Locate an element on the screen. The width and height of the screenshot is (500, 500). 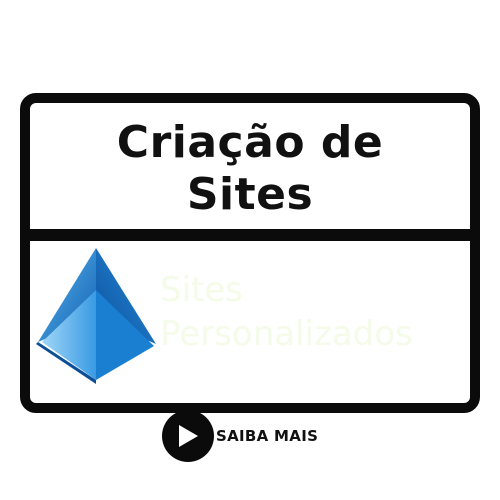
saiba-mais-label: SAIBA MAIS is located at coordinates (267, 436).